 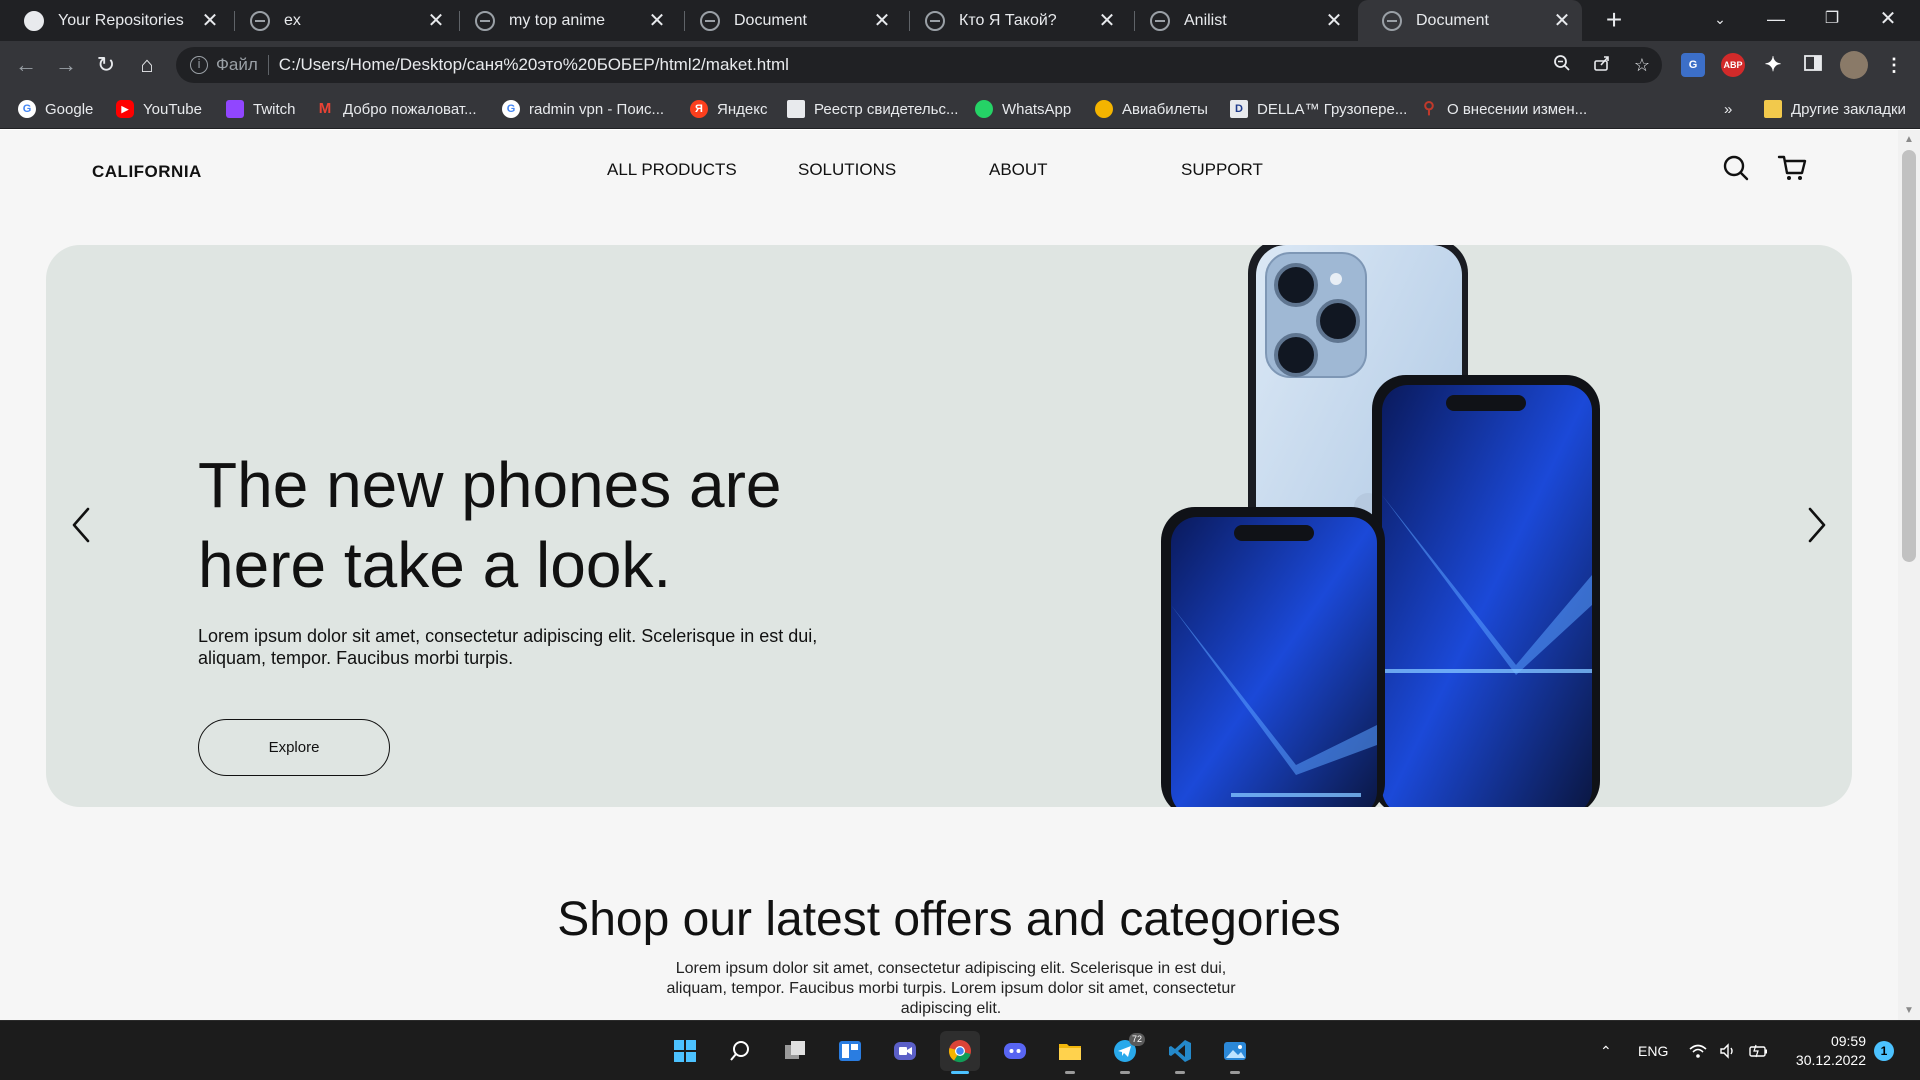 I want to click on nav-solutions: SOLUTIONS, so click(x=847, y=170).